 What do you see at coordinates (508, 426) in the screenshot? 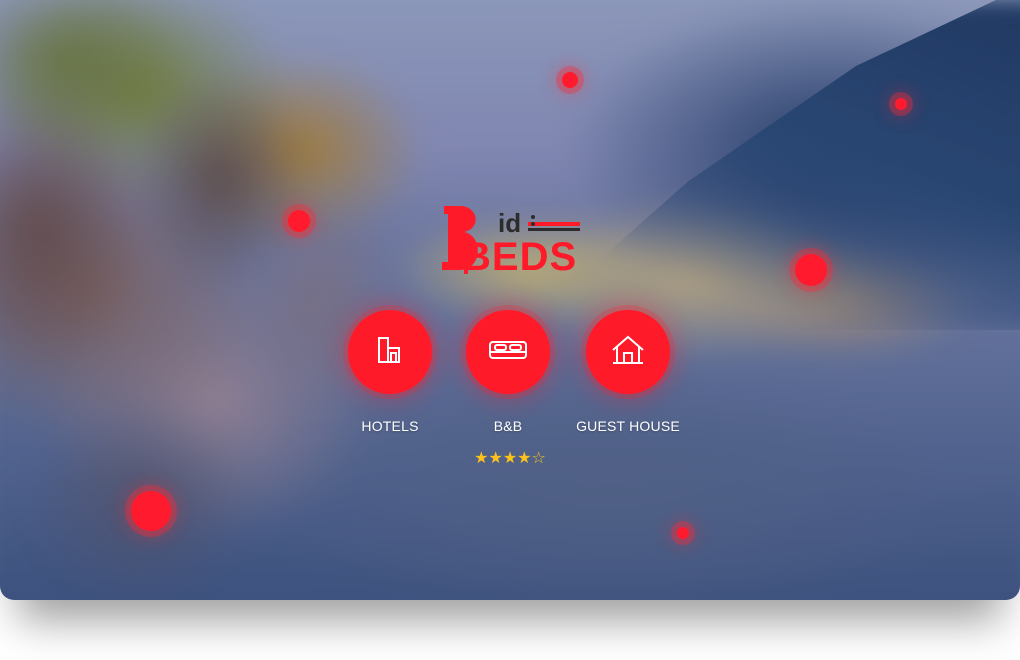
I see `category-label: B&B` at bounding box center [508, 426].